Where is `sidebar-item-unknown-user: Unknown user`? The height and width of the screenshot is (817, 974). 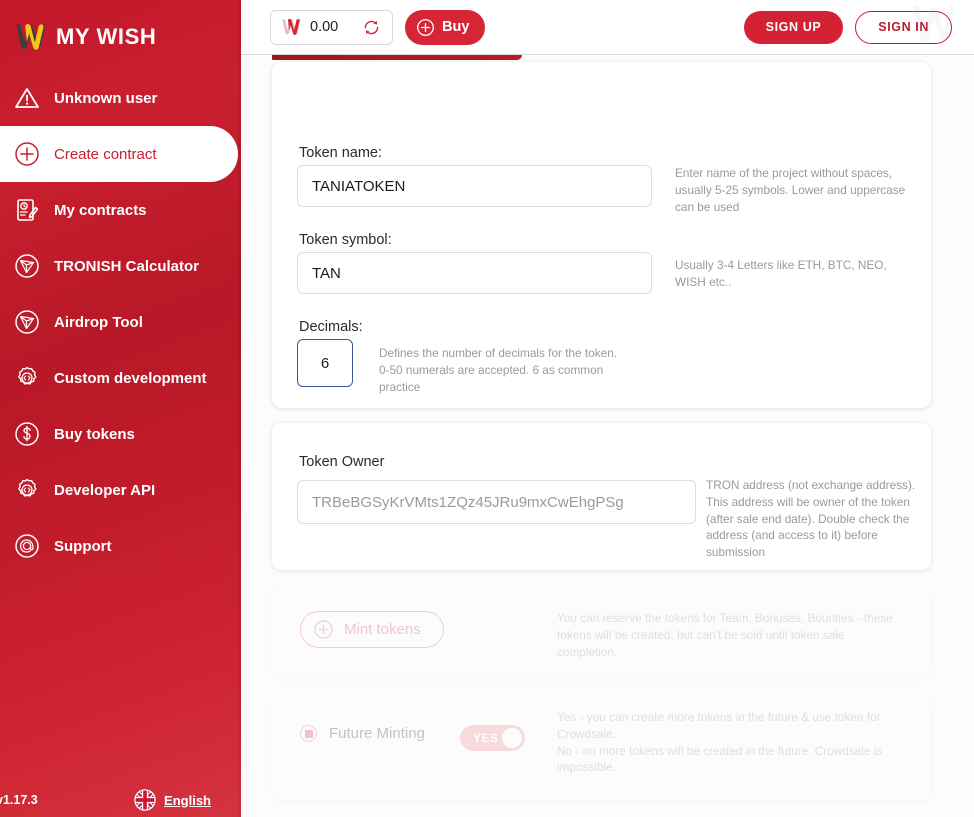
sidebar-item-unknown-user: Unknown user is located at coordinates (120, 98).